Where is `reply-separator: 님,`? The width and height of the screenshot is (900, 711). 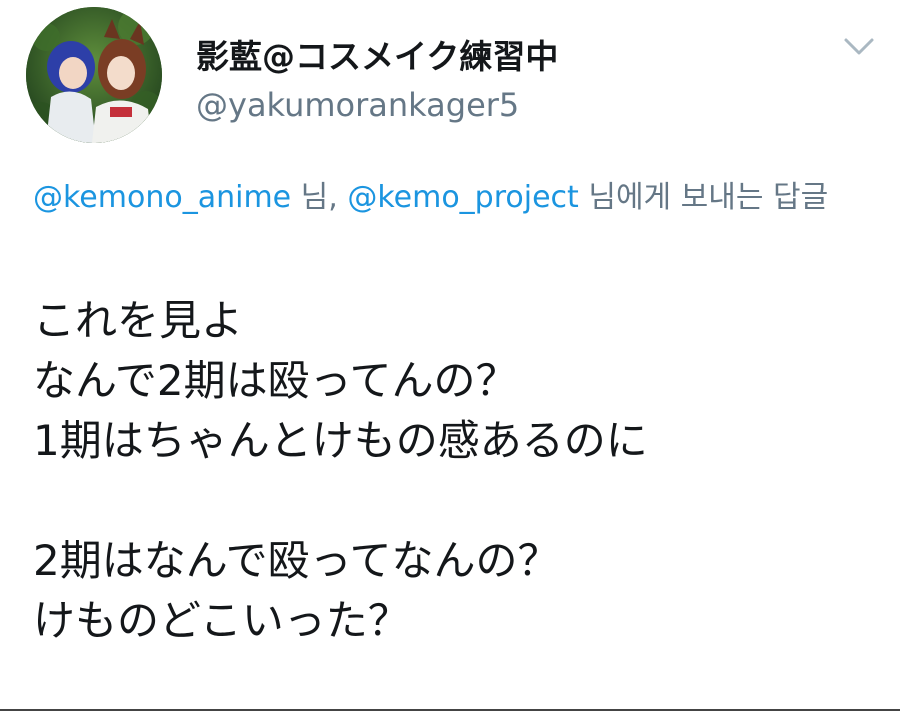
reply-separator: 님, is located at coordinates (319, 197).